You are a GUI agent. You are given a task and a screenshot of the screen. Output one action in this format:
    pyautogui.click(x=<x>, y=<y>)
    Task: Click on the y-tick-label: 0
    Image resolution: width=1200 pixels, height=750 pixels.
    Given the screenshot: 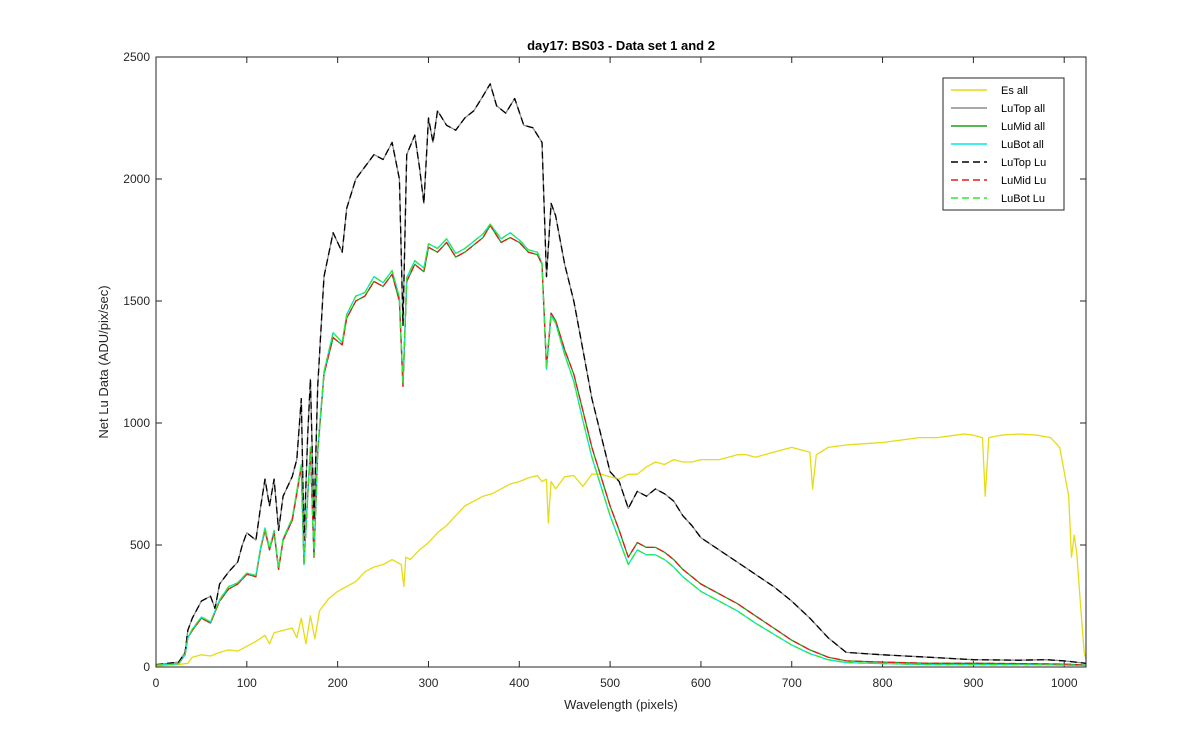 What is the action you would take?
    pyautogui.click(x=146, y=667)
    